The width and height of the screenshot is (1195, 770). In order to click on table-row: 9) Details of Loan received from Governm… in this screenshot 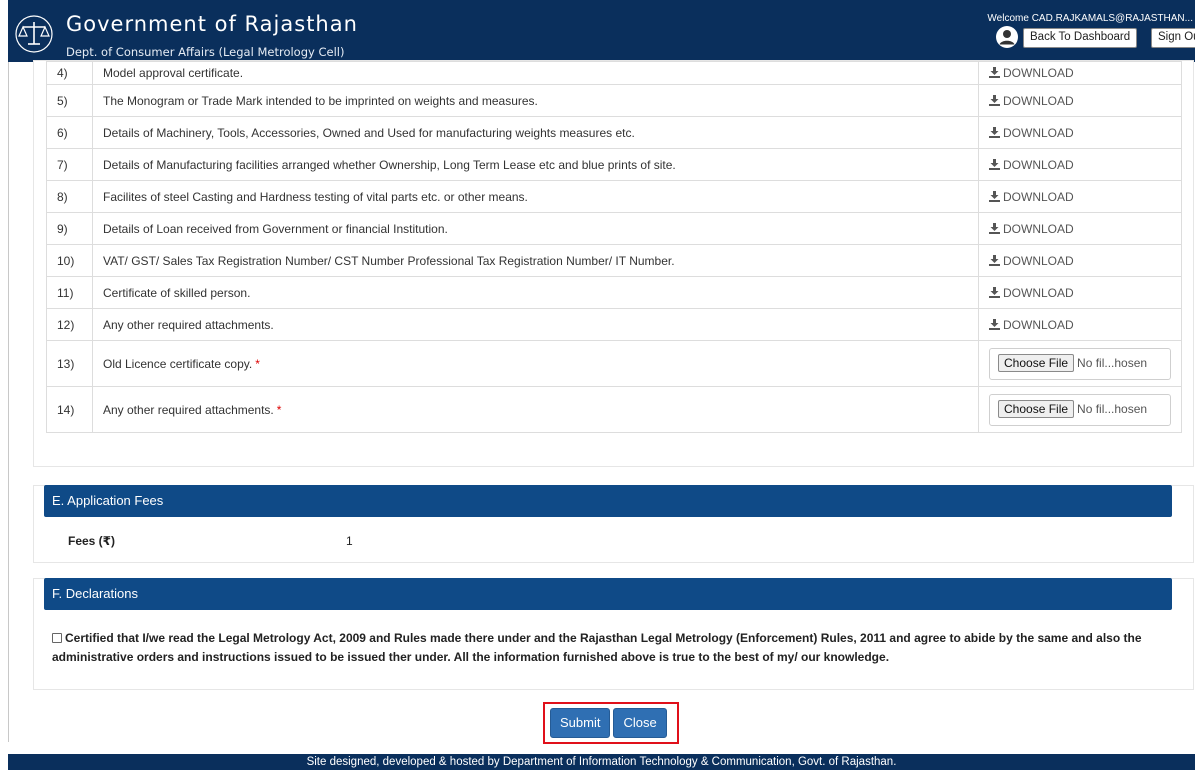, I will do `click(614, 228)`.